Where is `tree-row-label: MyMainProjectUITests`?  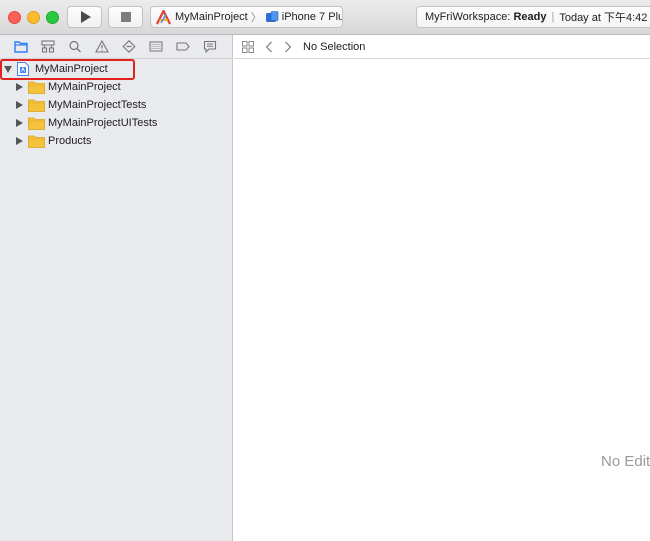
tree-row-label: MyMainProjectUITests is located at coordinates (103, 123).